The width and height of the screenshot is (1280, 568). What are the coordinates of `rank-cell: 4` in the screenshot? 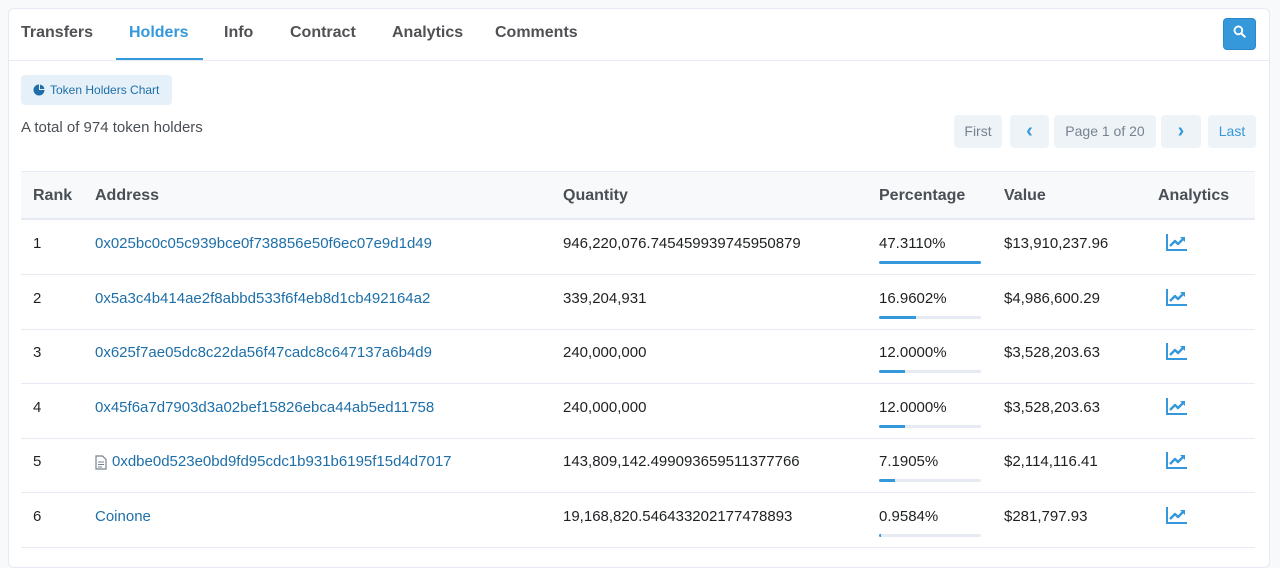 It's located at (37, 407).